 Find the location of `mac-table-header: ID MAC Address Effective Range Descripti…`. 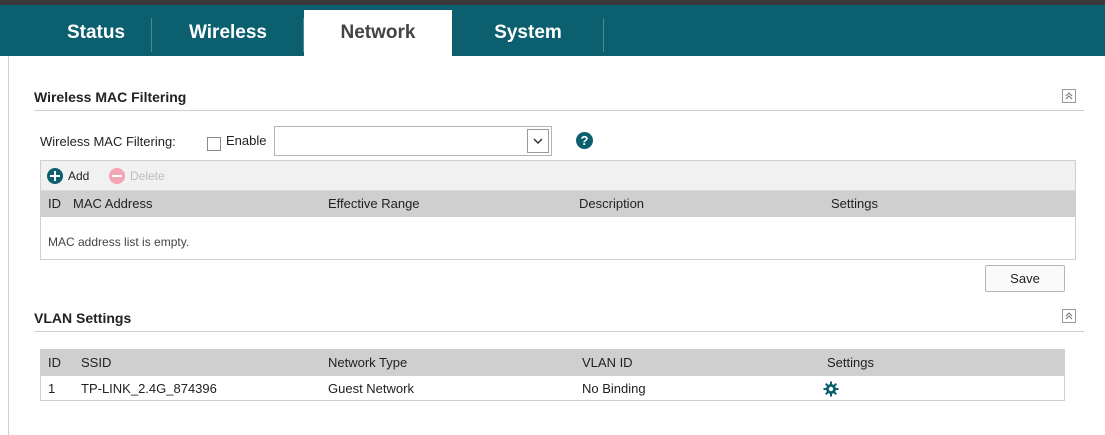

mac-table-header: ID MAC Address Effective Range Descripti… is located at coordinates (558, 204).